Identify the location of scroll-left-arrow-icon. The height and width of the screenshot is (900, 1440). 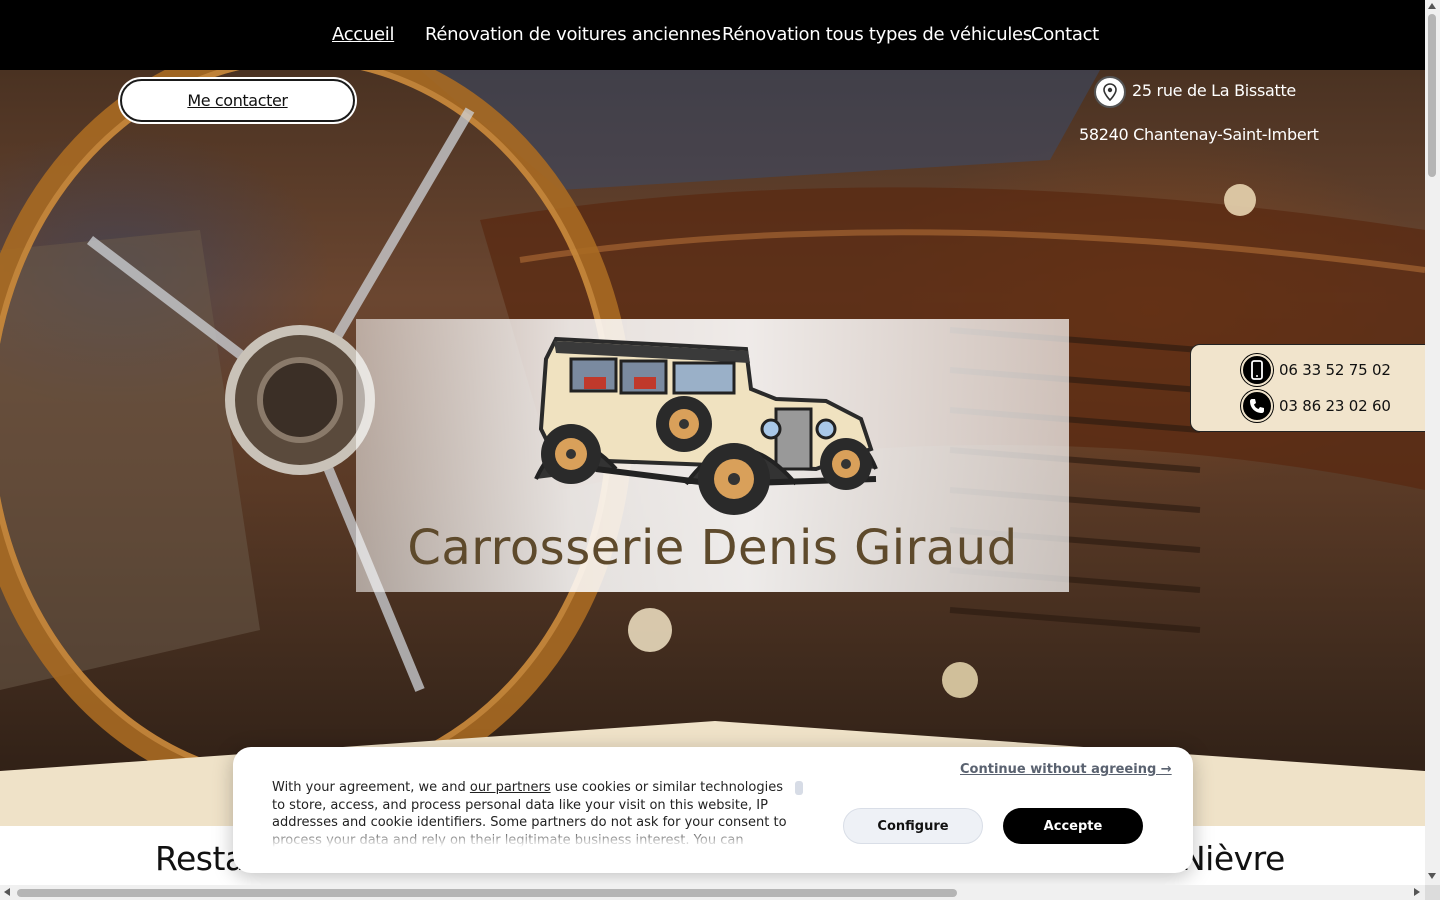
(7, 892).